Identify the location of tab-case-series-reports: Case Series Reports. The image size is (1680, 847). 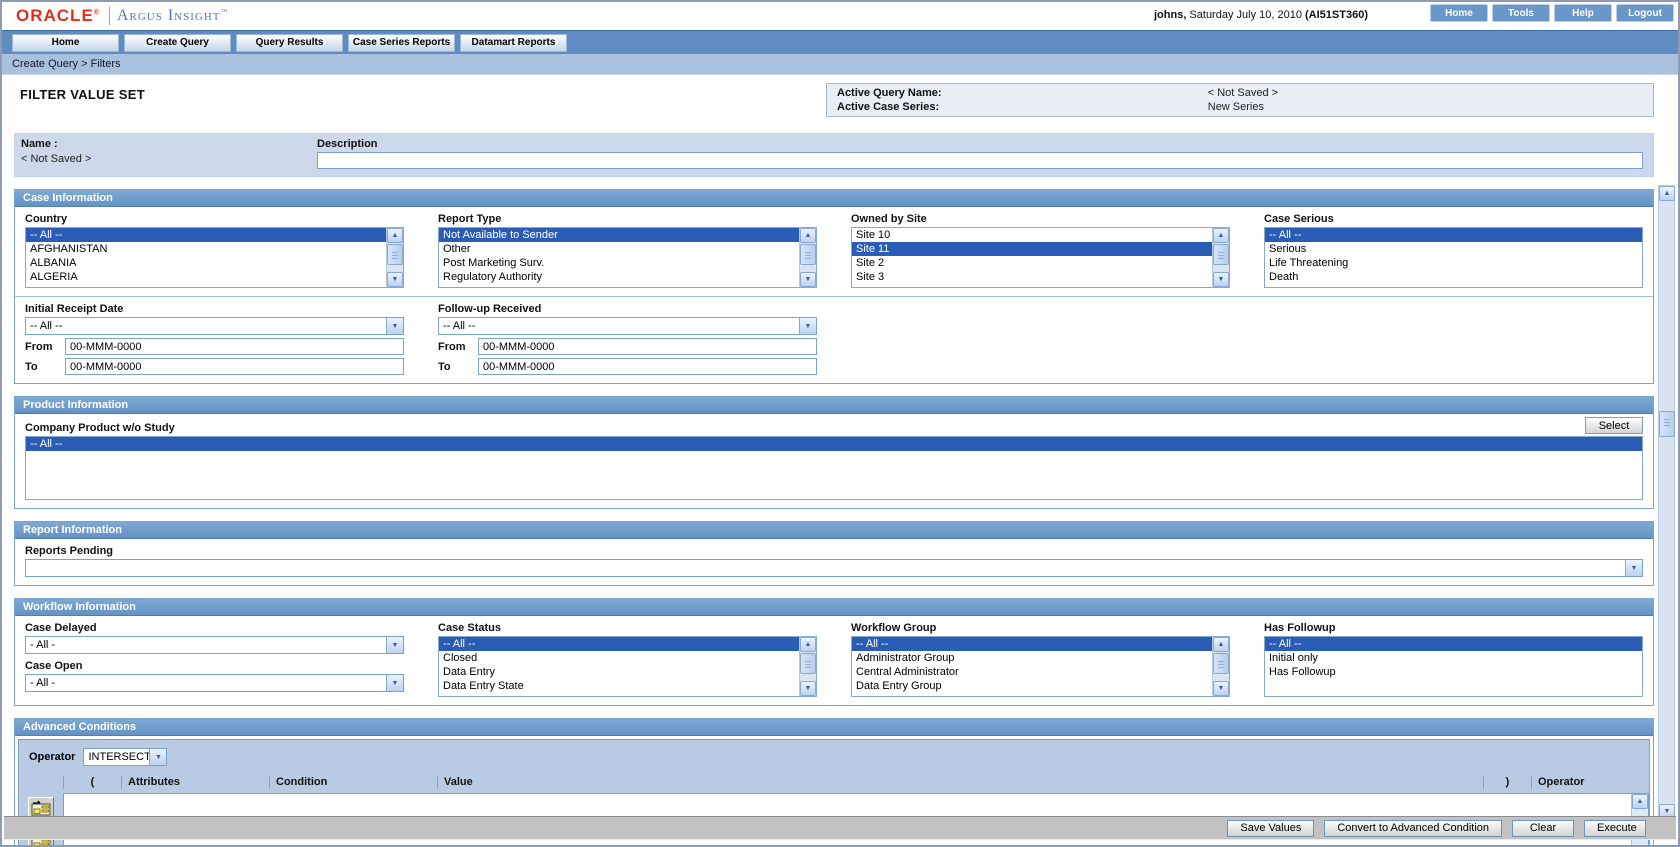
(401, 42).